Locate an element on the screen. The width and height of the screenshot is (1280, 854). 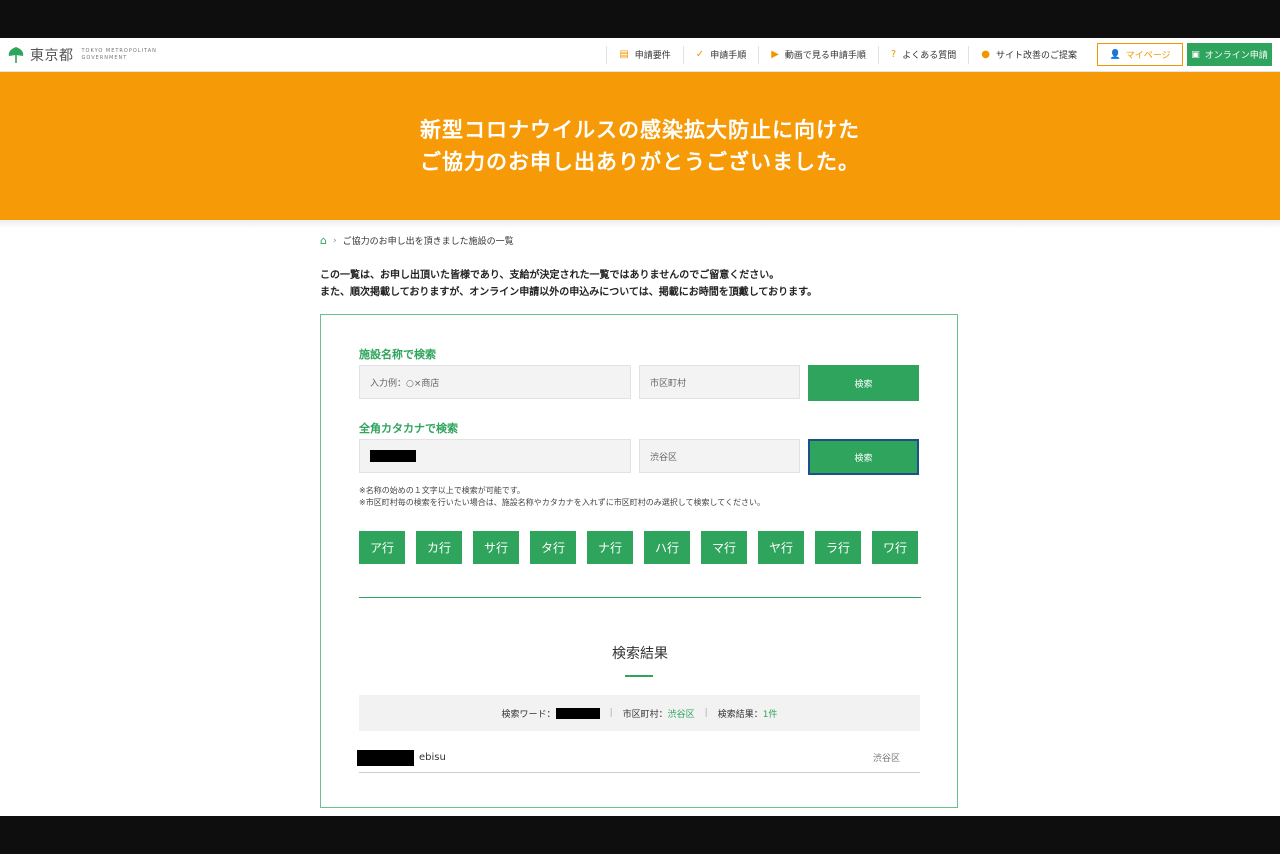
bottom-letterbox is located at coordinates (640, 835).